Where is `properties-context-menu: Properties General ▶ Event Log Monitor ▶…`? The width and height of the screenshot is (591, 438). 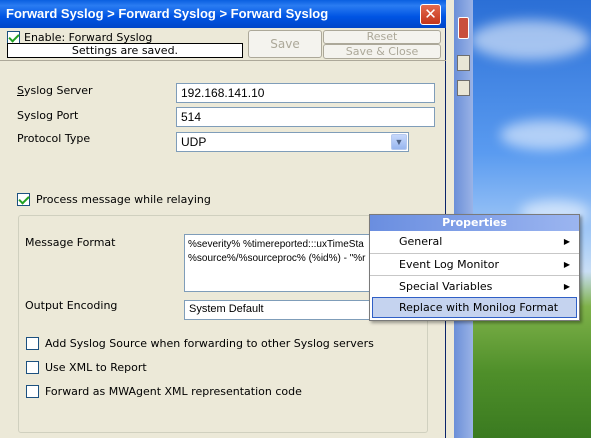 properties-context-menu: Properties General ▶ Event Log Monitor ▶… is located at coordinates (474, 267).